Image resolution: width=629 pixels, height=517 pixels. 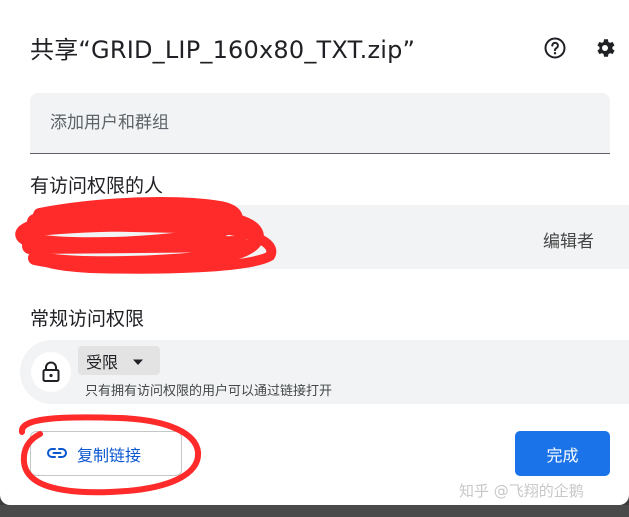 I want to click on add-people-input, so click(x=320, y=123).